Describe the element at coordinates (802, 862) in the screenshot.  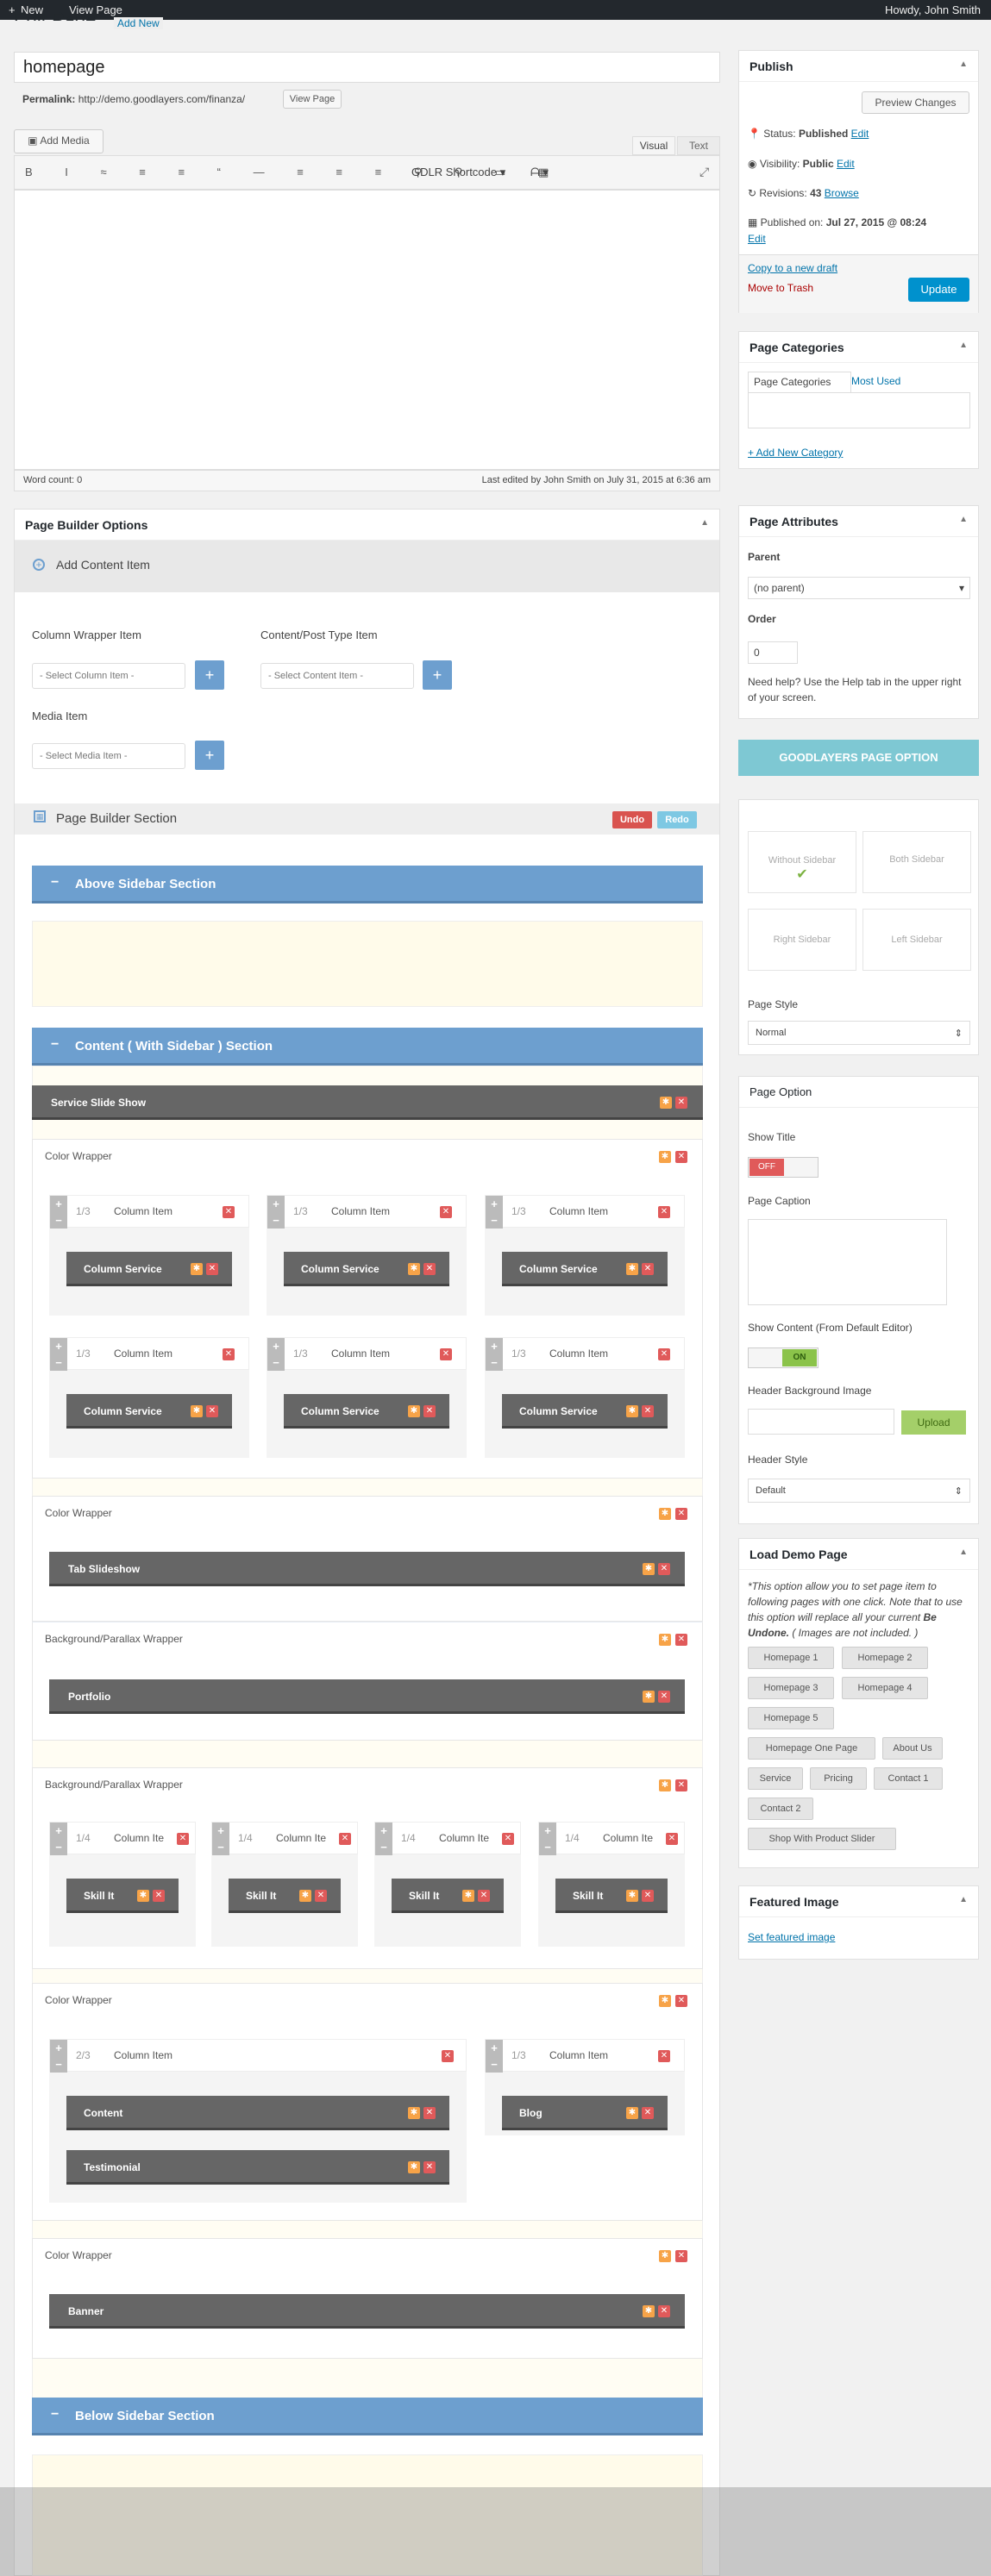
I see `without-sidebar-option: Without Sidebar ✔` at that location.